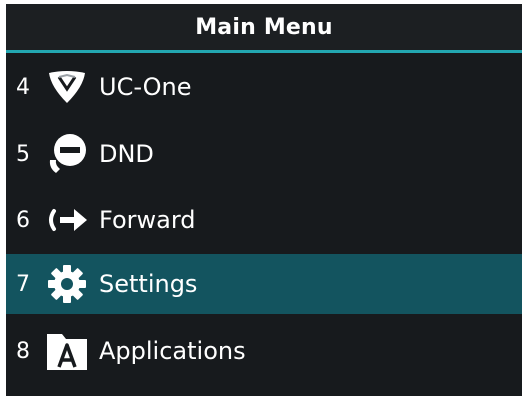 The width and height of the screenshot is (527, 400). Describe the element at coordinates (264, 154) in the screenshot. I see `menu-item-dnd: 5 DND` at that location.